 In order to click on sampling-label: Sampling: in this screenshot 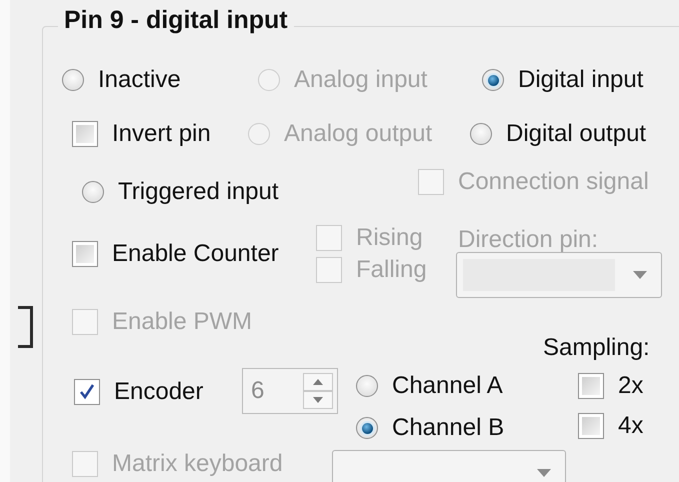, I will do `click(596, 348)`.